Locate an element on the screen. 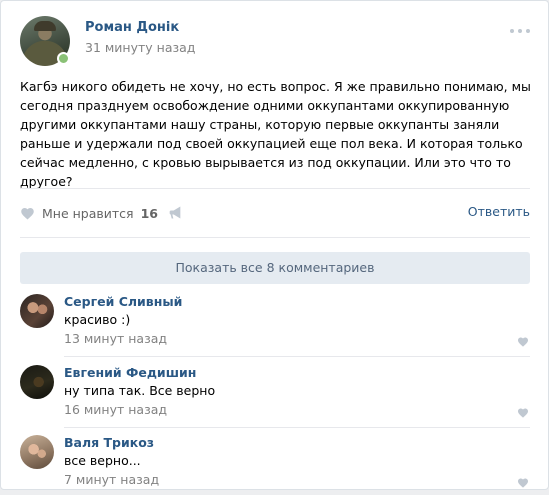  comment-time: 13 минут назад is located at coordinates (115, 338).